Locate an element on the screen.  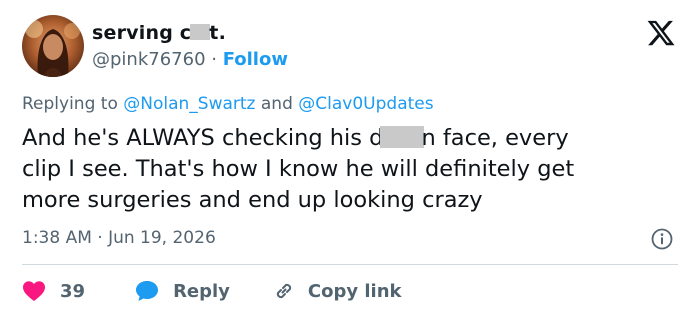
mention-nolan-swartz: @Nolan_Swartz is located at coordinates (189, 104).